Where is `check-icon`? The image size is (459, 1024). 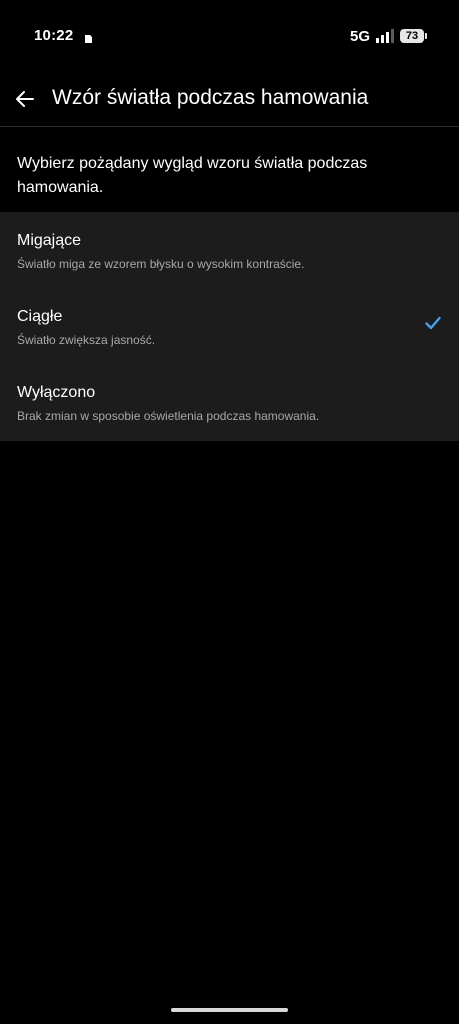
check-icon is located at coordinates (433, 323).